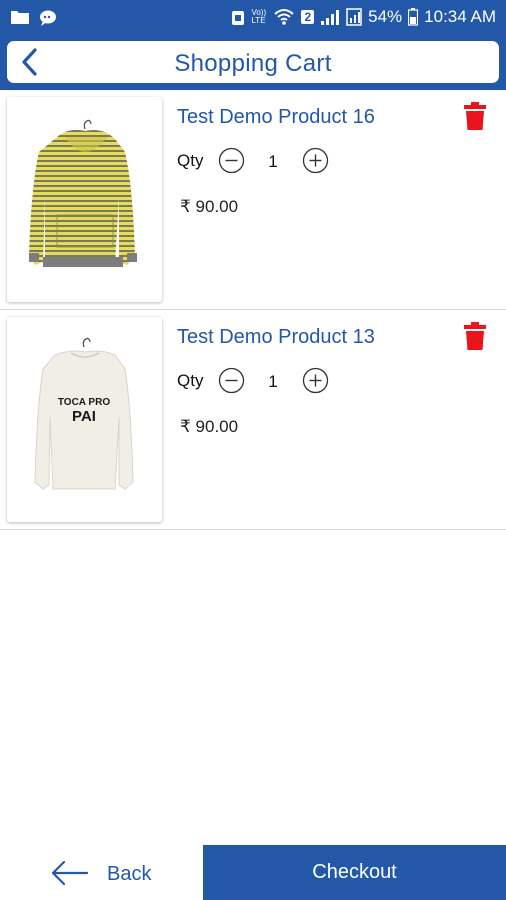 The image size is (506, 900). I want to click on checkout-button: Checkout, so click(354, 872).